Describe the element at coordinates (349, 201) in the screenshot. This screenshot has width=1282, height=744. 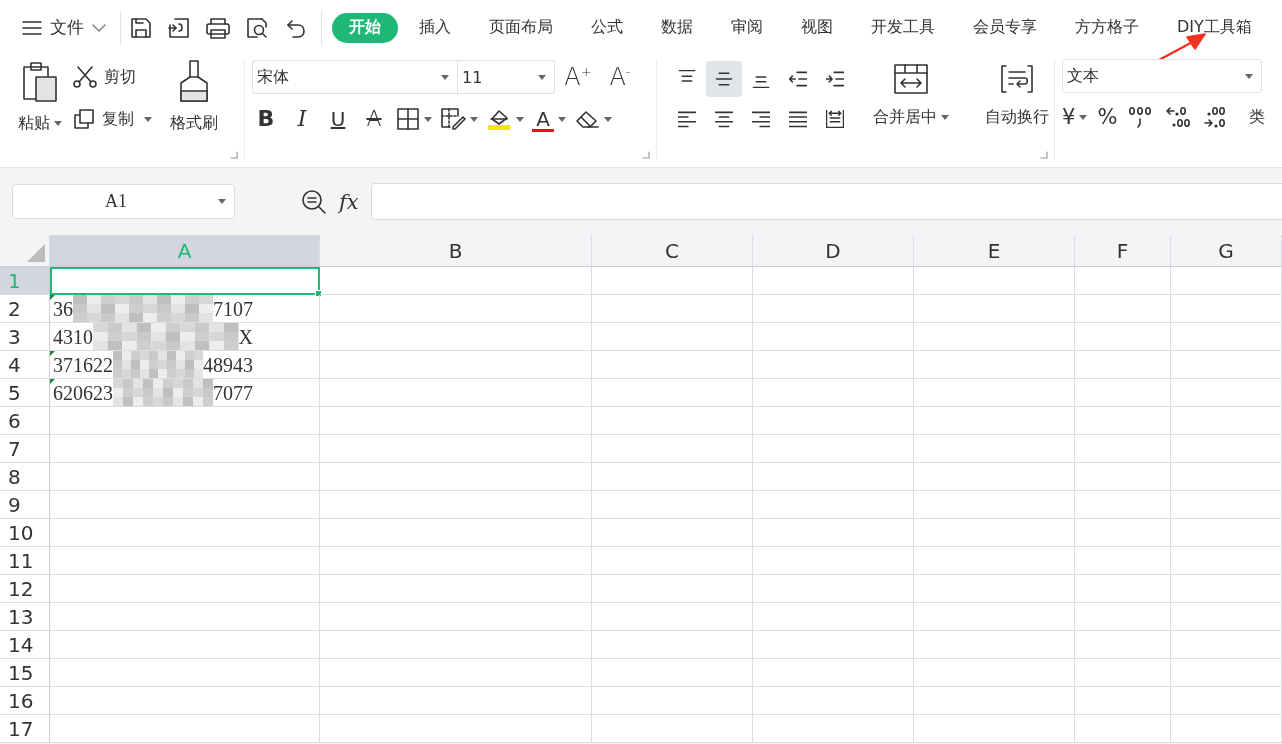
I see `function-label: fx` at that location.